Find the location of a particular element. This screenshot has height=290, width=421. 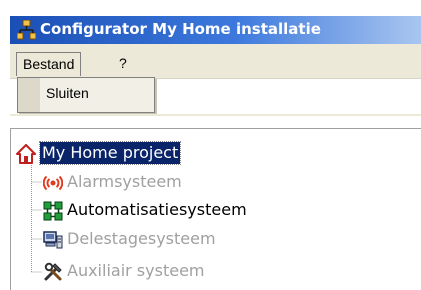

automation-grid-icon is located at coordinates (53, 211).